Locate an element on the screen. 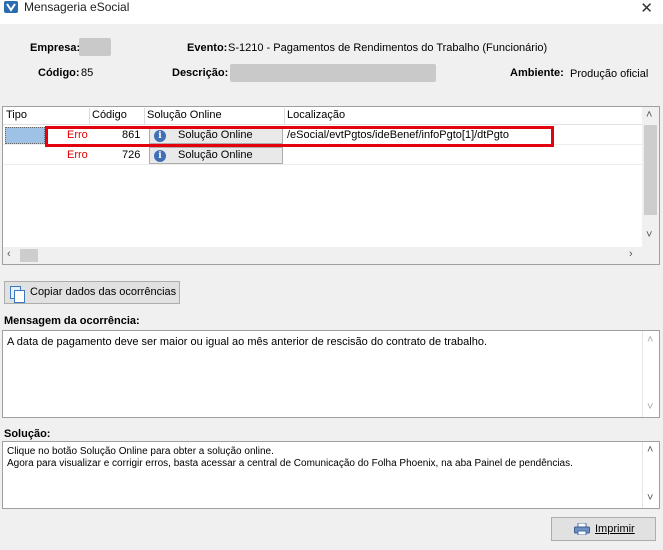 The height and width of the screenshot is (550, 663). solucao-online-button: i Solução Online is located at coordinates (216, 155).